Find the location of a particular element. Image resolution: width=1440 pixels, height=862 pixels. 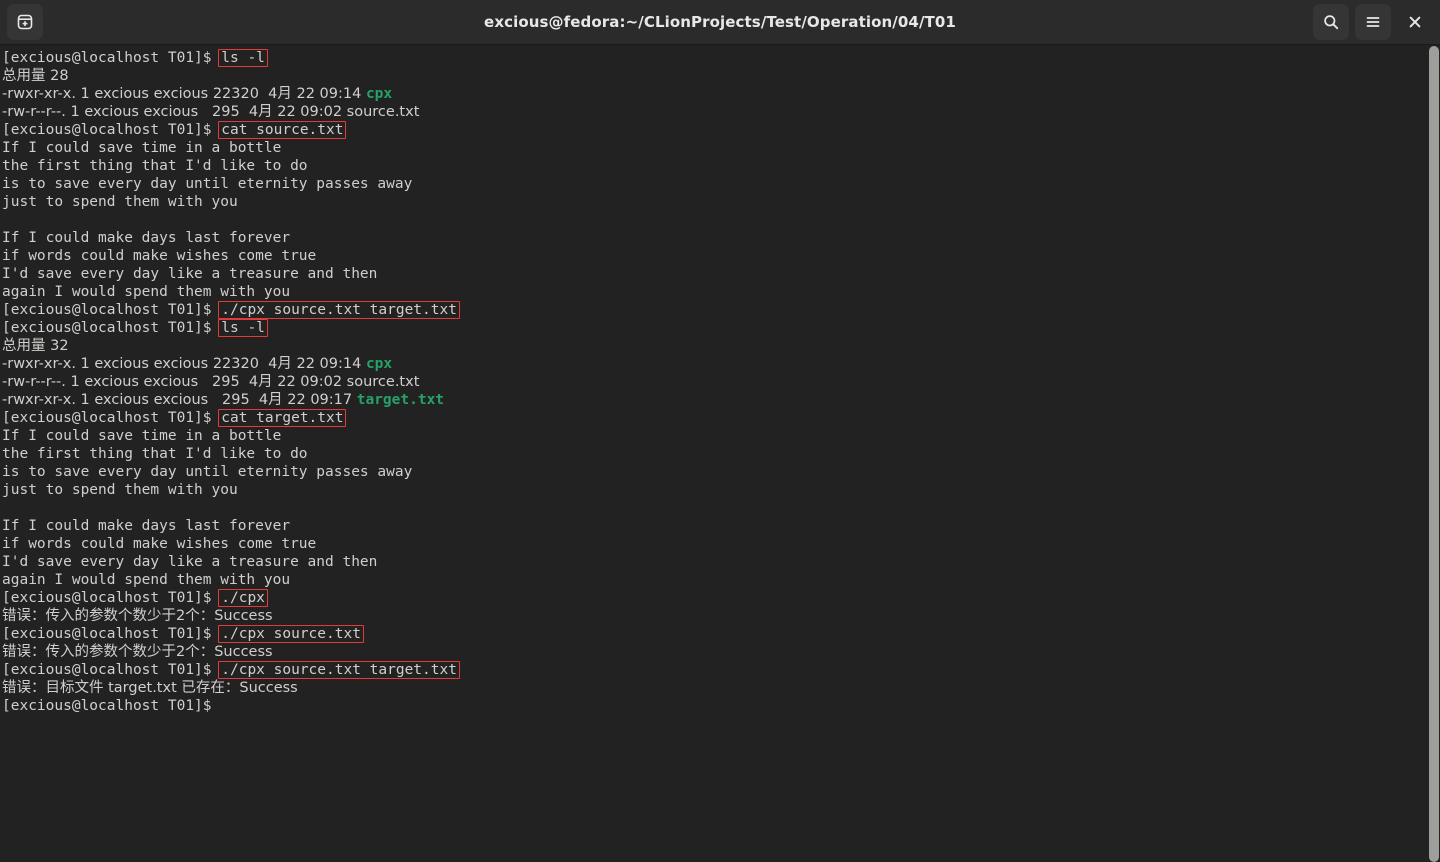

highlighted-command: ./cpx is located at coordinates (243, 598).